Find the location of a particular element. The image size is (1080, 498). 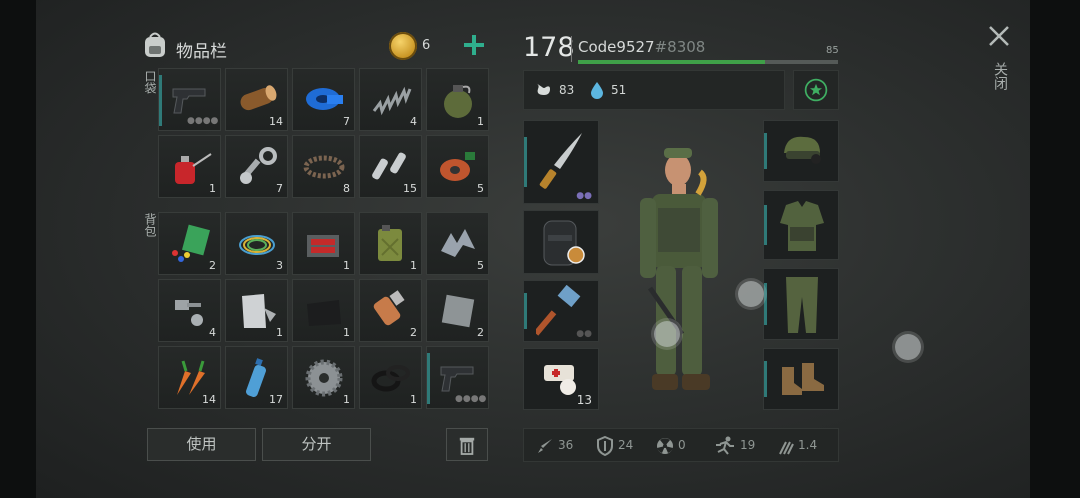

close-icon is located at coordinates (999, 36).